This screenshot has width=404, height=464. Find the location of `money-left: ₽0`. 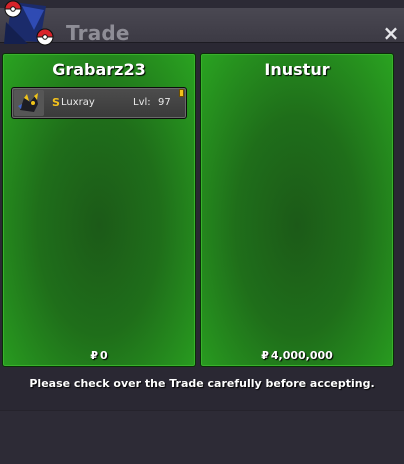

money-left: ₽0 is located at coordinates (99, 355).